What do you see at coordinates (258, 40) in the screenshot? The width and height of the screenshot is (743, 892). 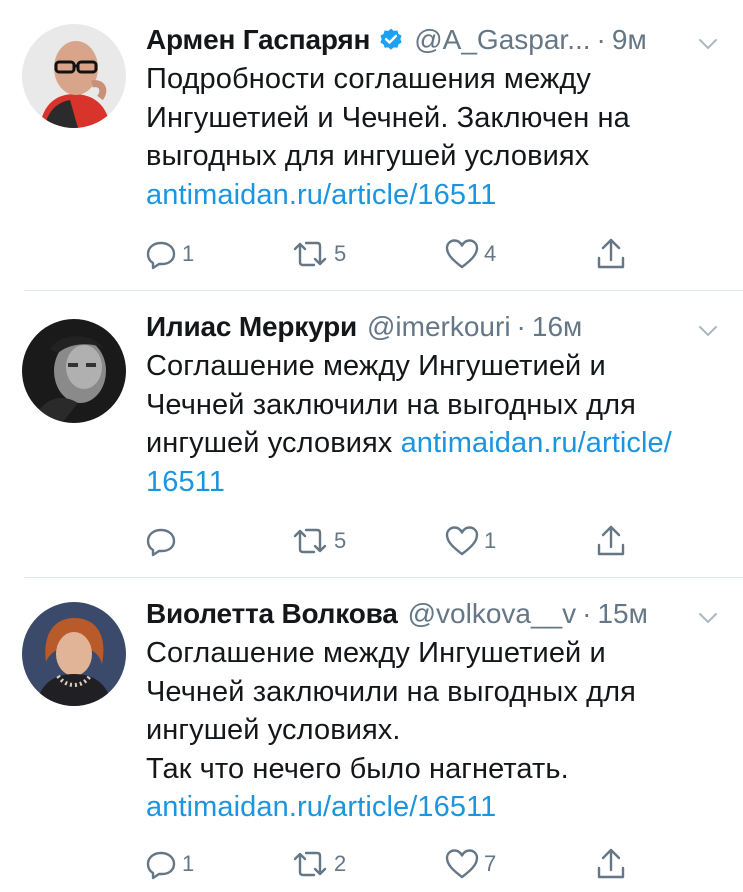 I see `display-name: Армен Гаспарян` at bounding box center [258, 40].